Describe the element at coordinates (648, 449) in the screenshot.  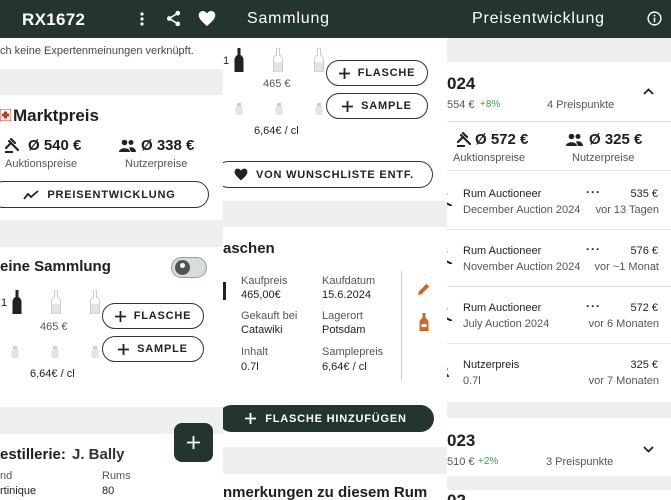
I see `chevron-down-icon` at that location.